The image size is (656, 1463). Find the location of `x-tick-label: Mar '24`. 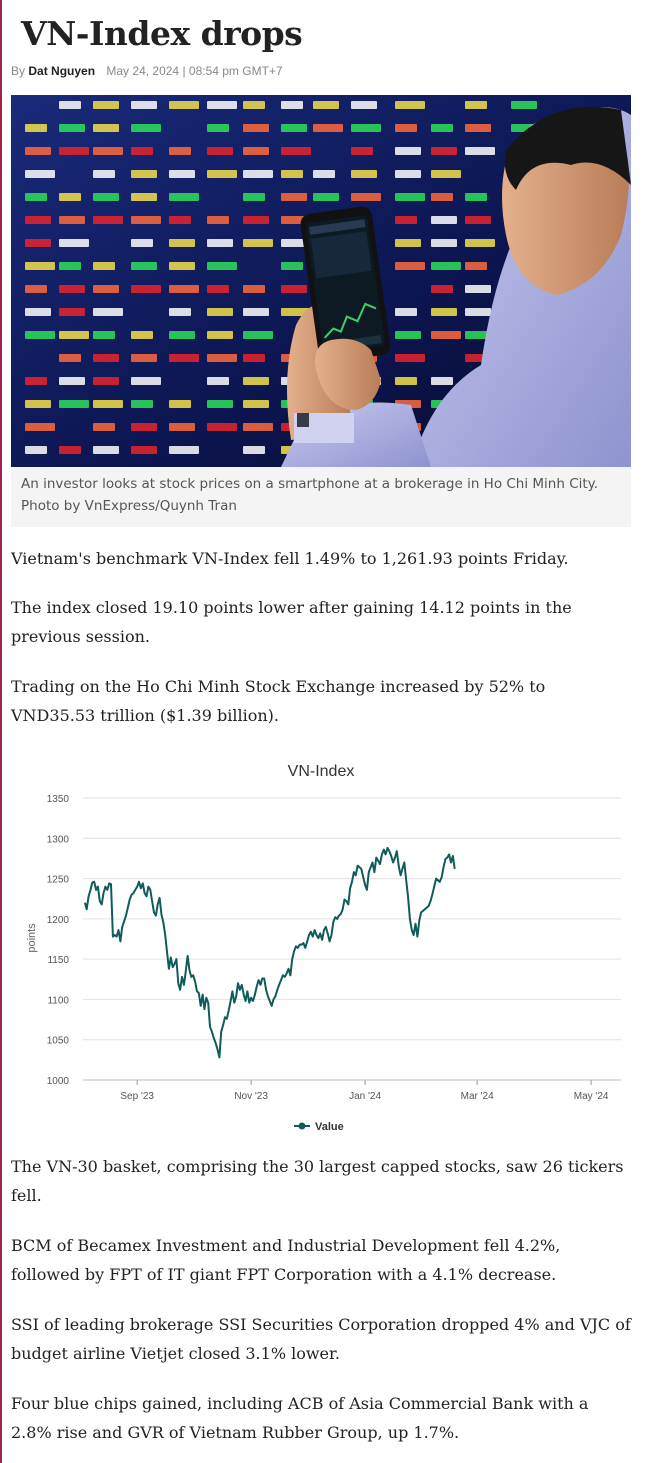

x-tick-label: Mar '24 is located at coordinates (477, 1096).